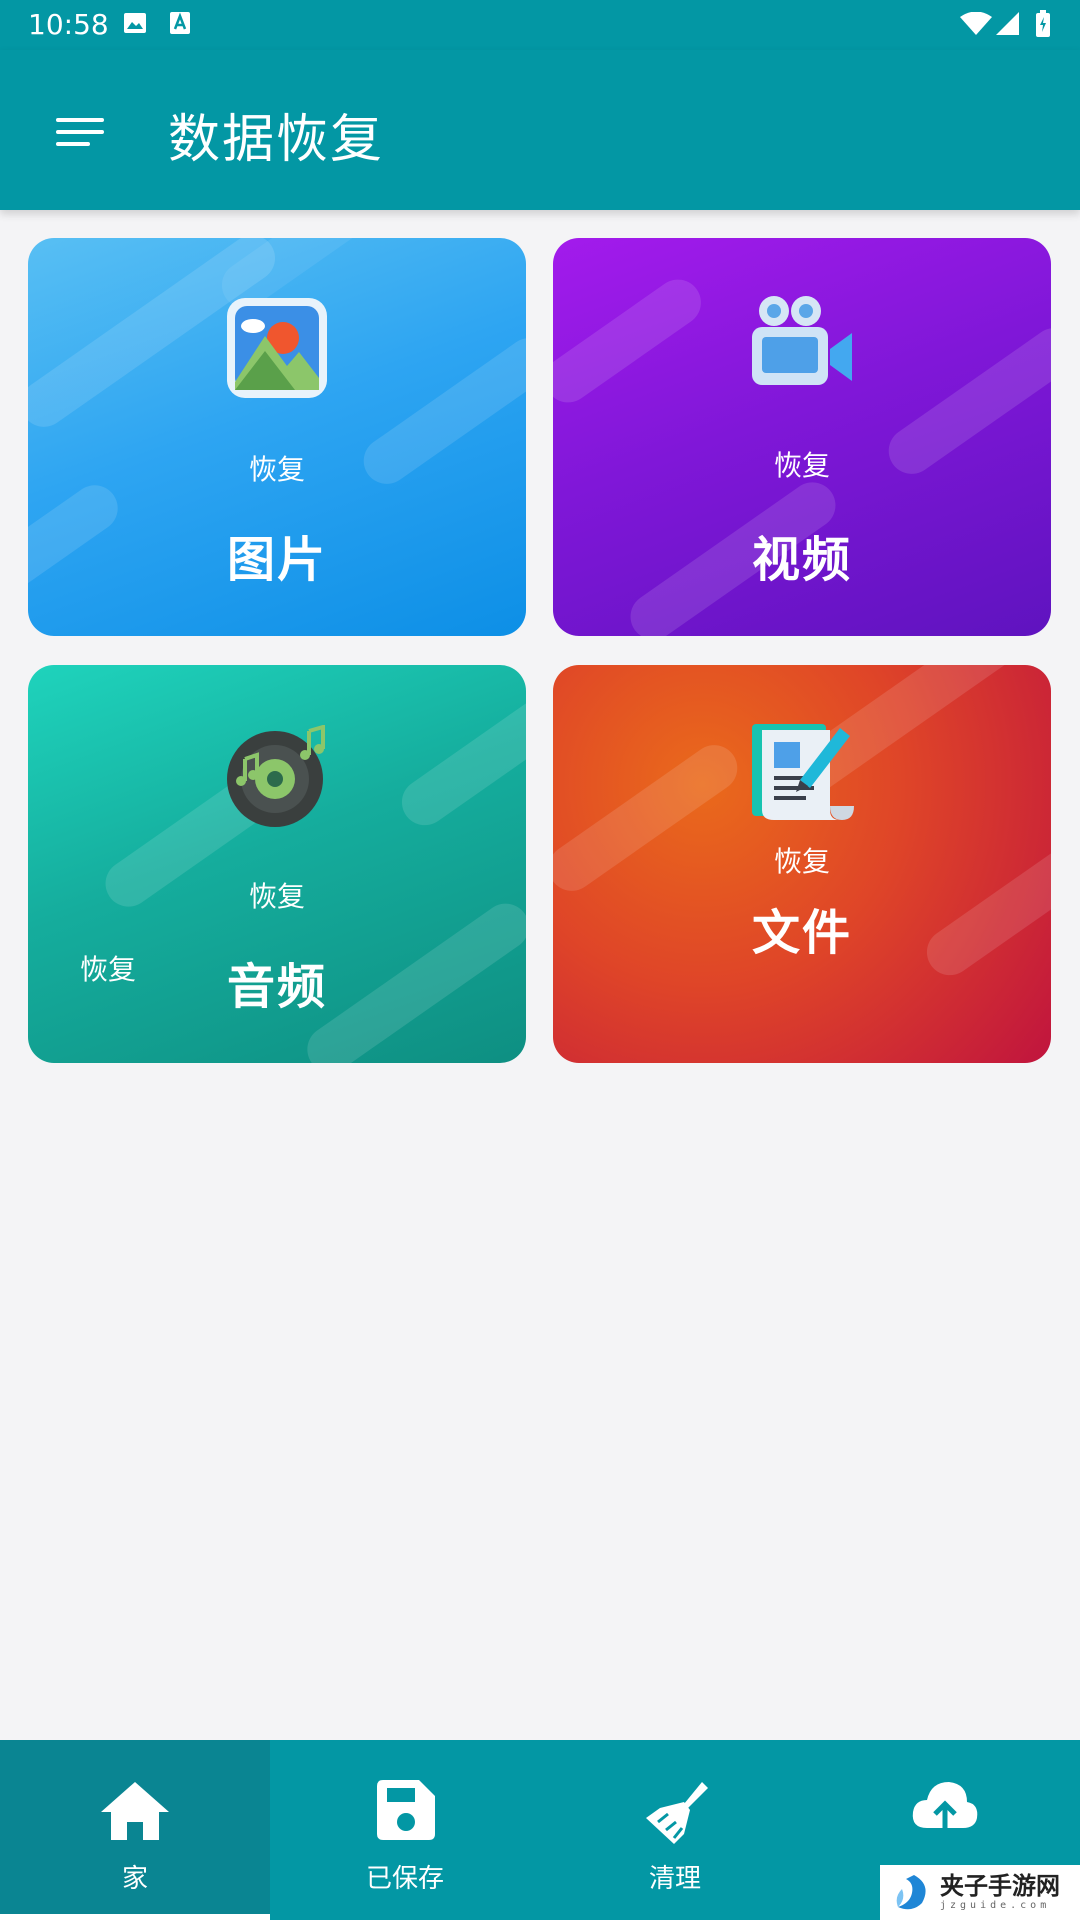  Describe the element at coordinates (277, 437) in the screenshot. I see `recover-photos-card: 恢复 图片` at that location.